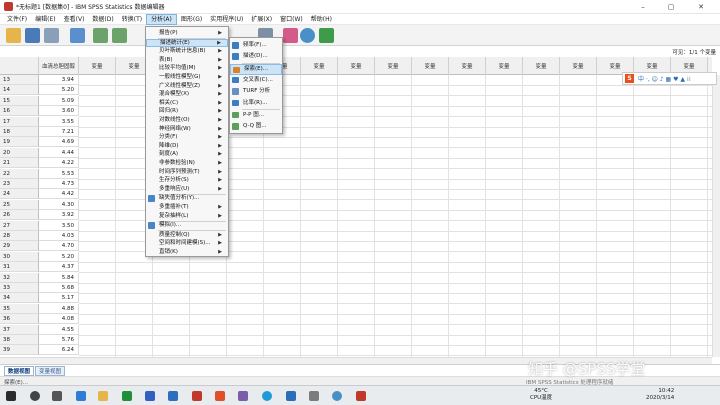 The image size is (720, 405). I want to click on cell-cholesterol: 5.17, so click(59, 298).